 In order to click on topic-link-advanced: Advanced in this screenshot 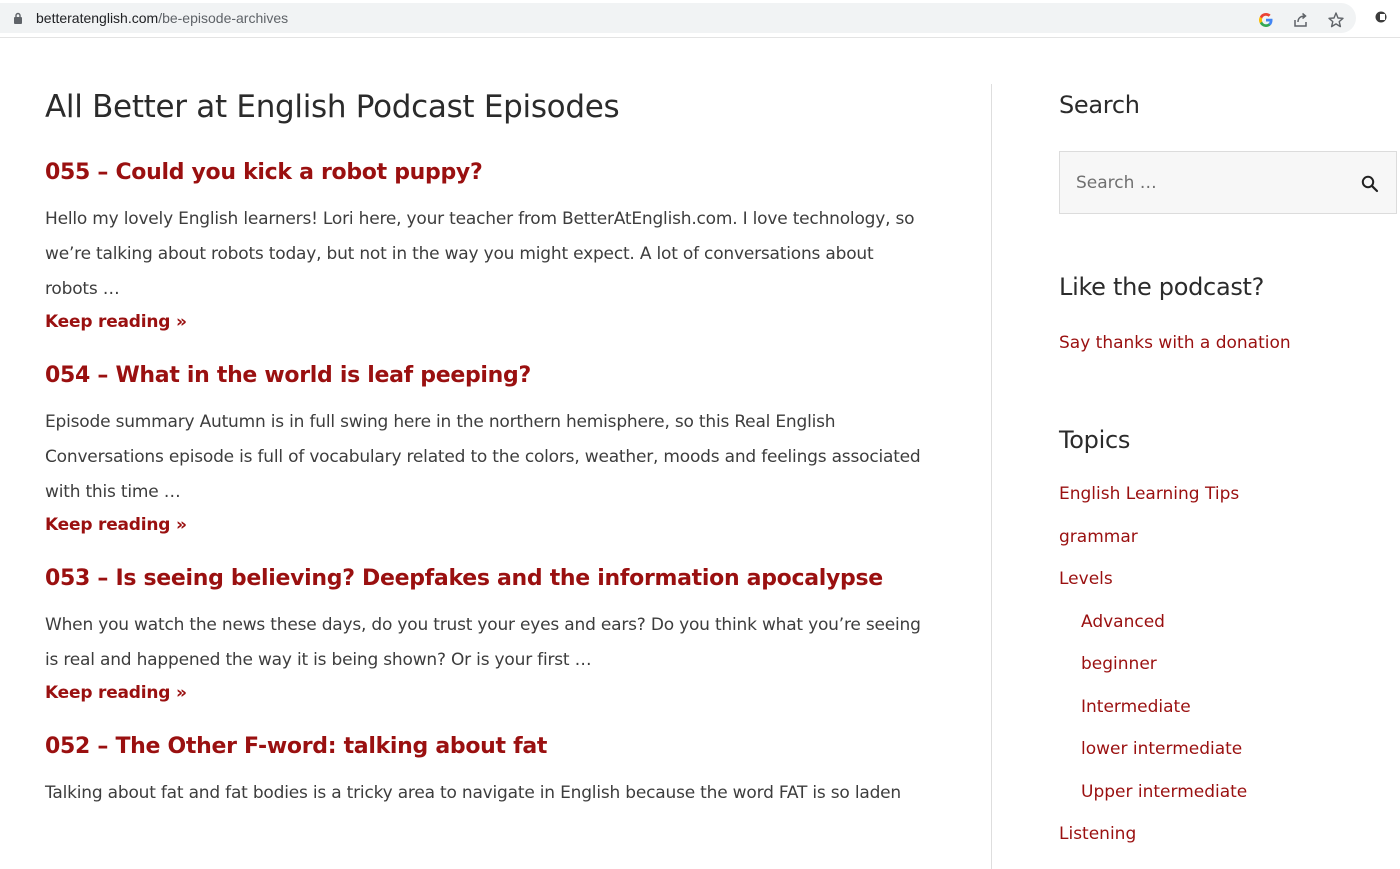, I will do `click(1123, 622)`.